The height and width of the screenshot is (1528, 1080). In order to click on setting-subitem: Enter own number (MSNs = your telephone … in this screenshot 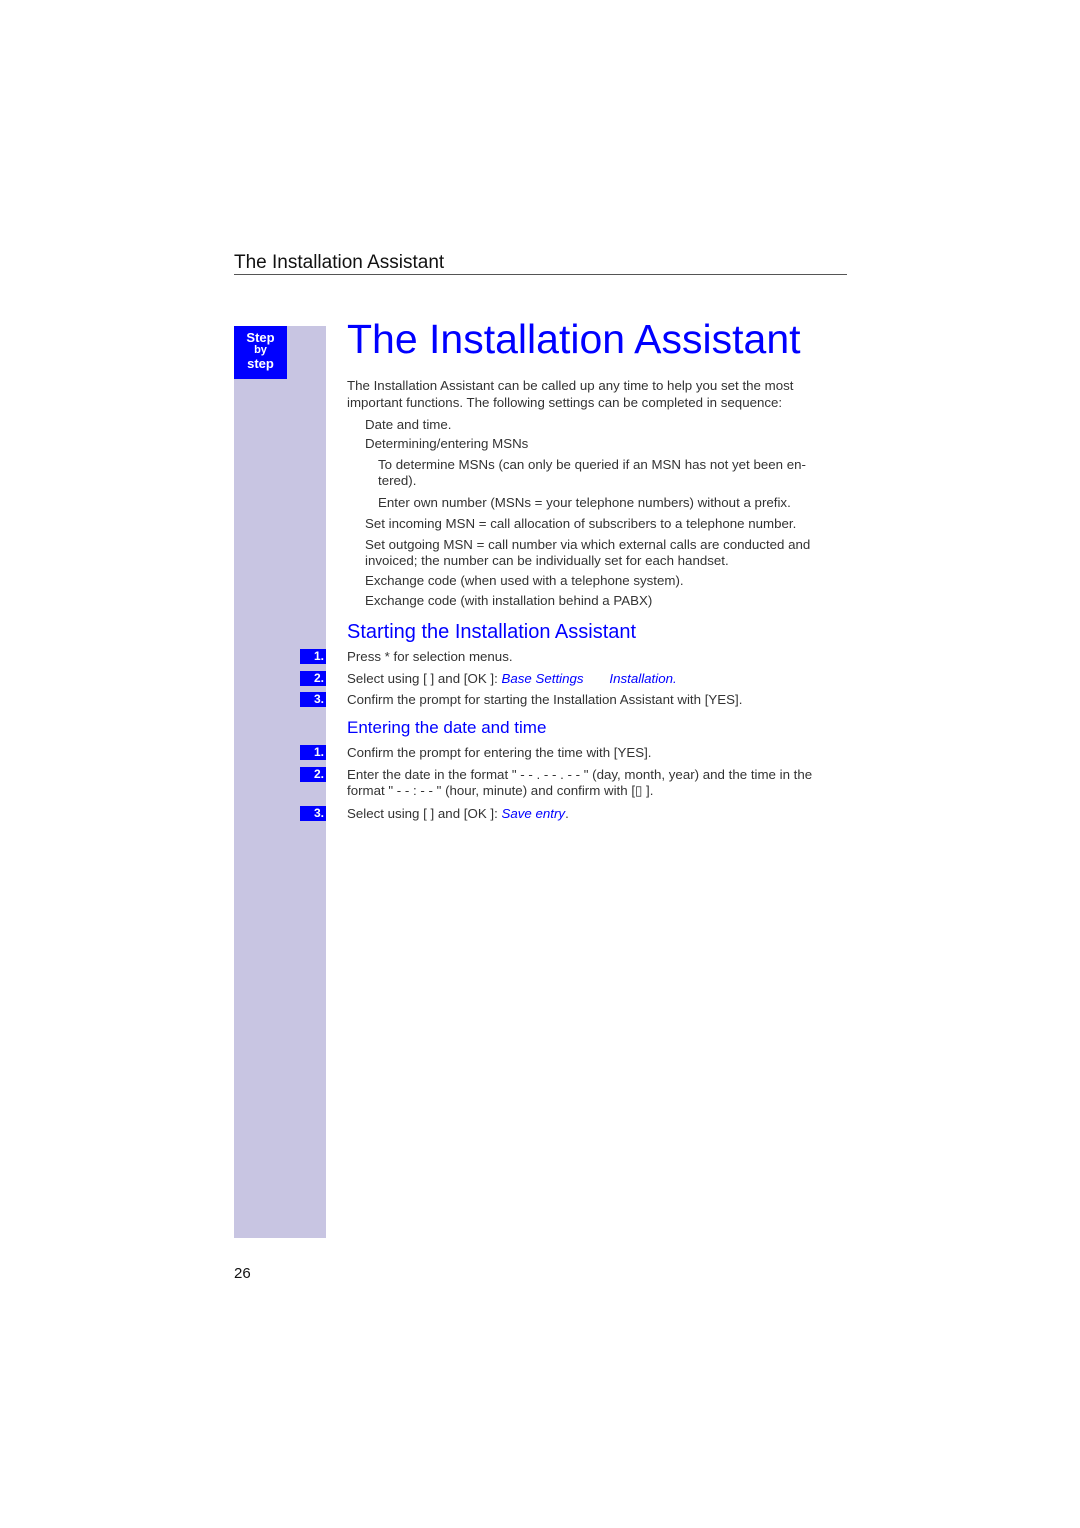, I will do `click(584, 502)`.